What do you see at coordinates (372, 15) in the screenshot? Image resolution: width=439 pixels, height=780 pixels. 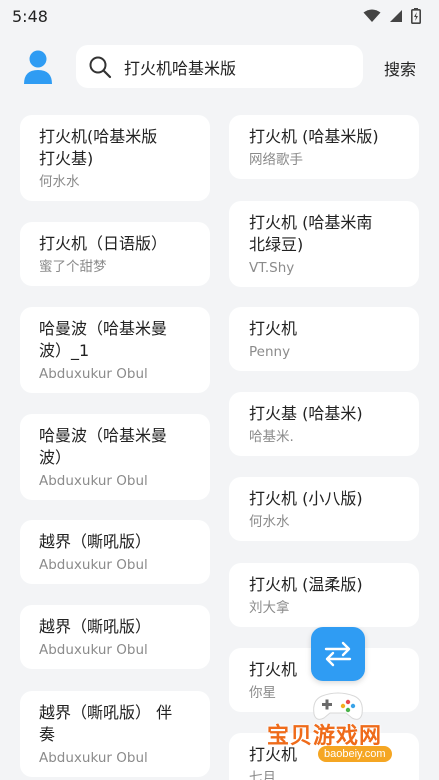 I see `wifi-icon` at bounding box center [372, 15].